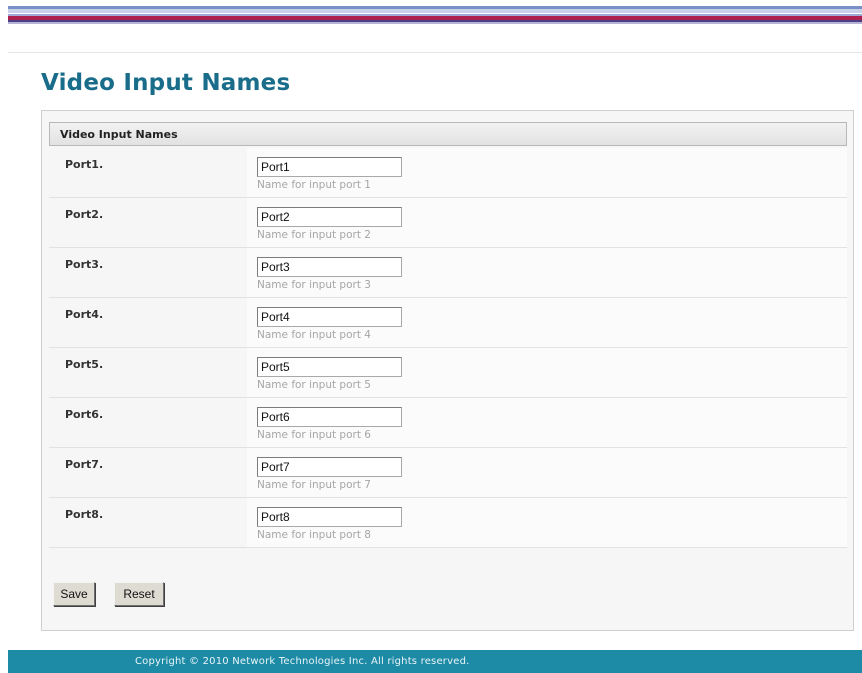 The image size is (862, 673). I want to click on port-label: Port8., so click(84, 514).